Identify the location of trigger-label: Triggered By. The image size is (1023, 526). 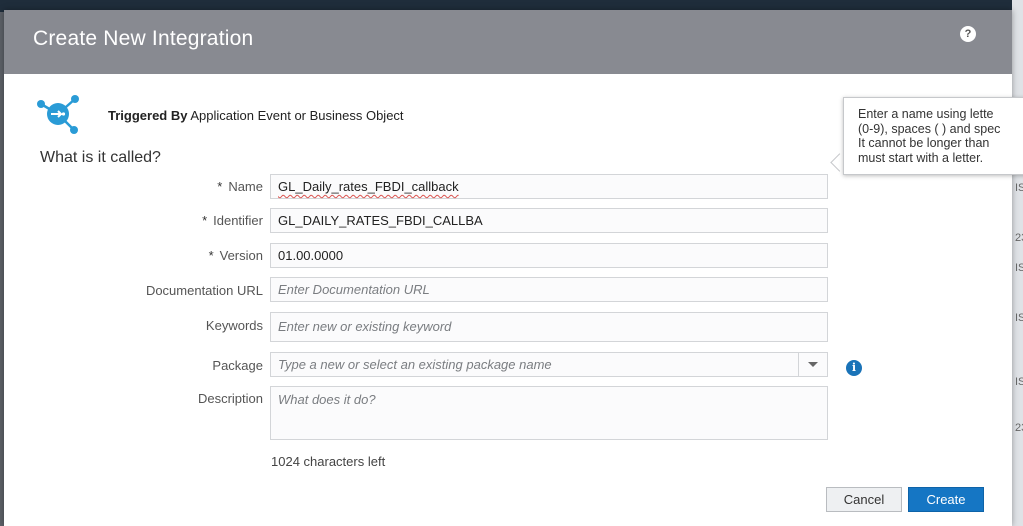
(148, 115).